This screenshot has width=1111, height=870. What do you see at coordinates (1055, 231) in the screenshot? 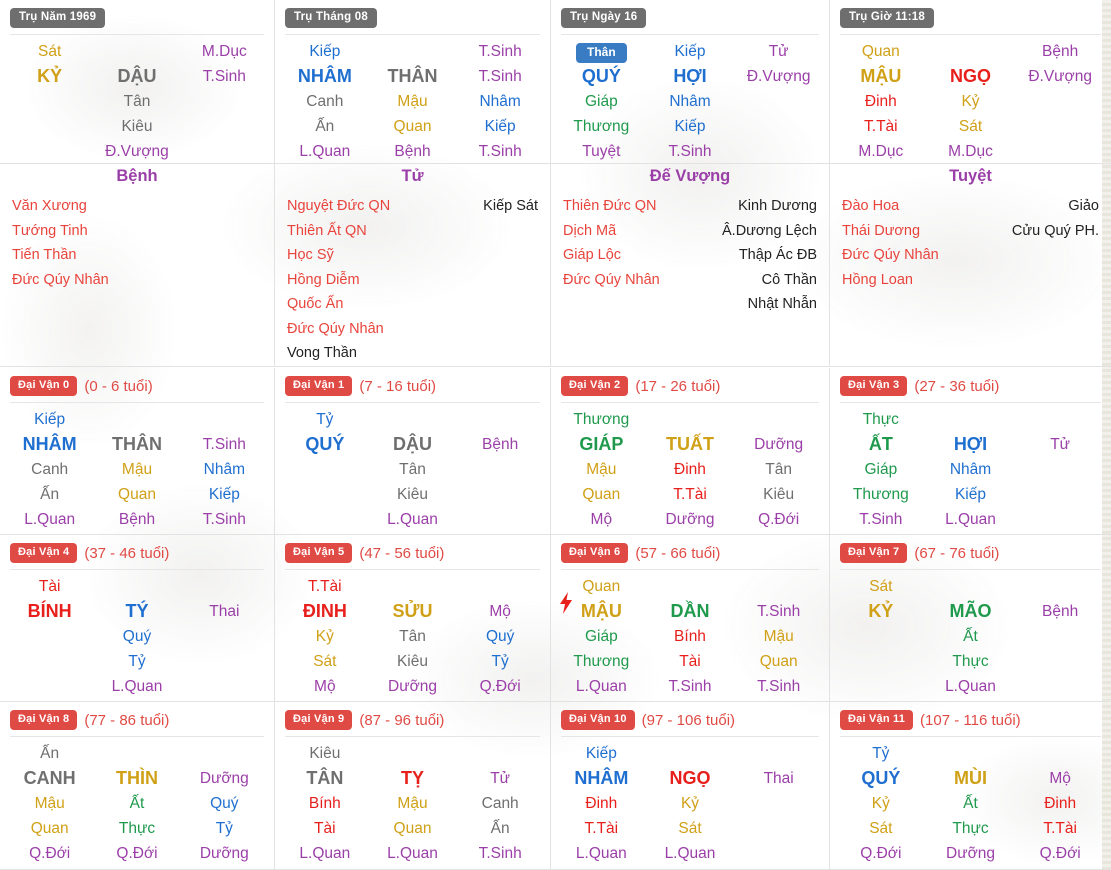
I see `than-sat-item: Cửu Quý PH.` at bounding box center [1055, 231].